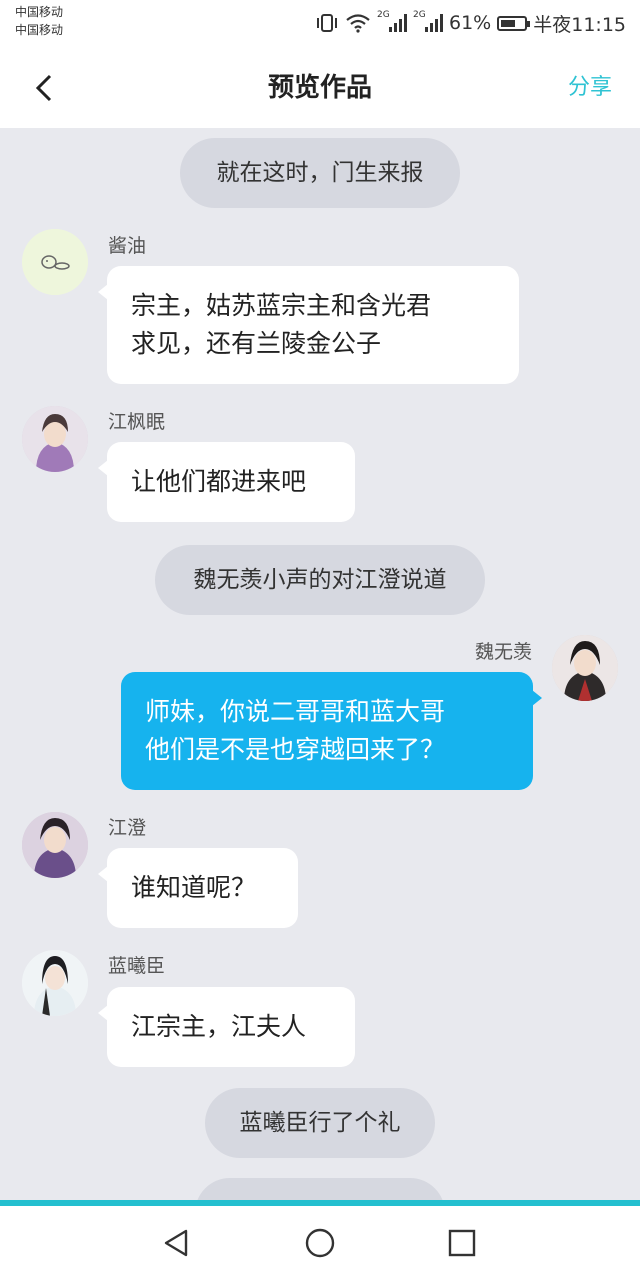  I want to click on message-text-line: 求见，还有兰陵金公子, so click(256, 343).